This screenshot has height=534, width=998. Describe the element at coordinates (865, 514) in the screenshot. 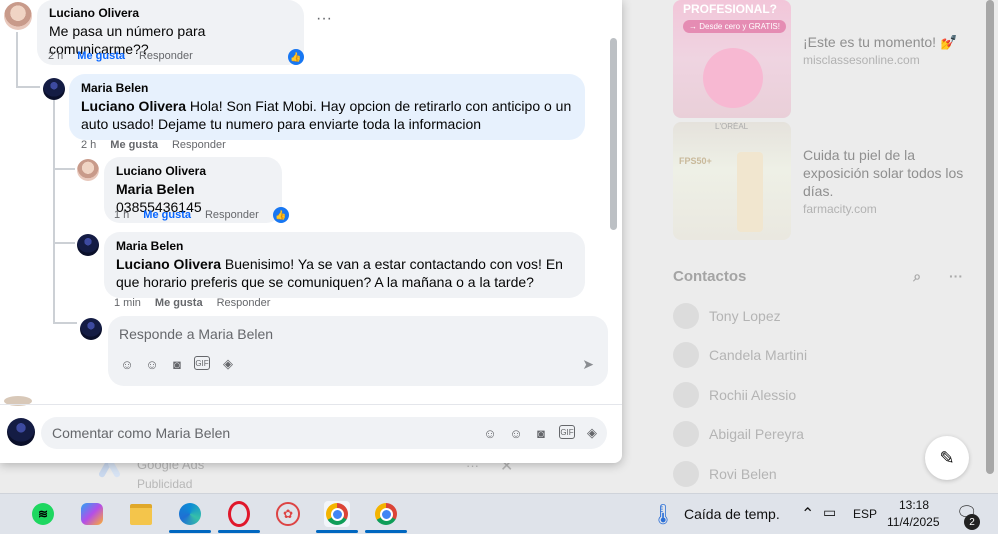

I see `language-indicator: ESP` at that location.